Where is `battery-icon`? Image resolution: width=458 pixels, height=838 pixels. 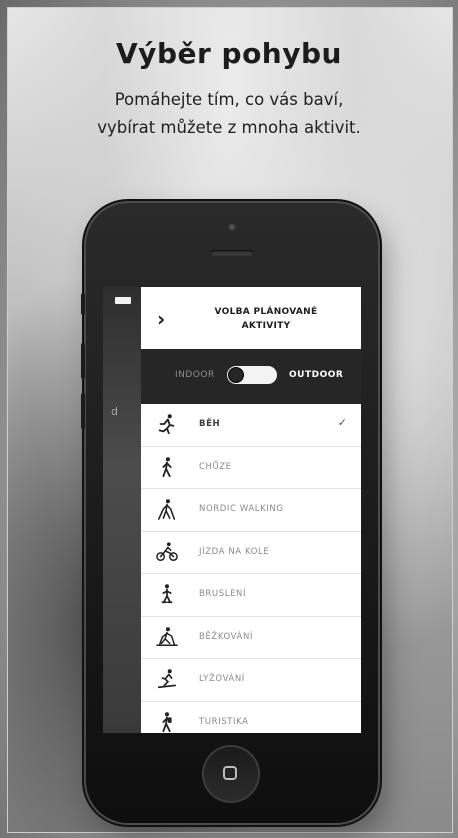 battery-icon is located at coordinates (123, 300).